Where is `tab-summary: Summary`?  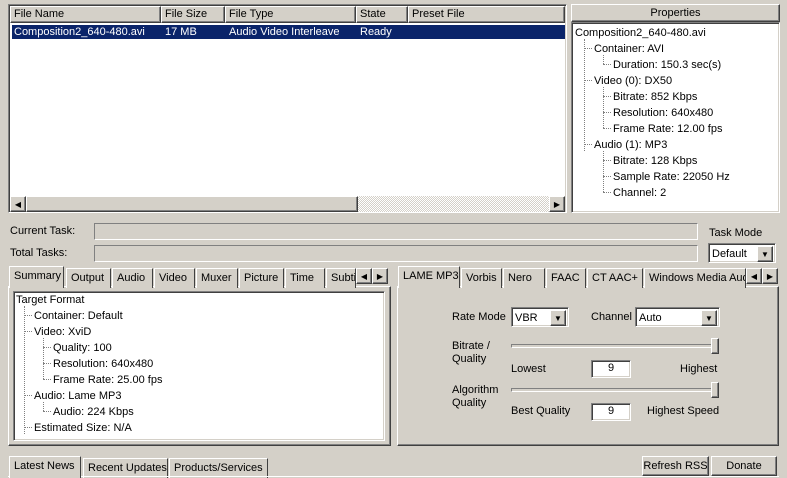
tab-summary: Summary is located at coordinates (36, 277).